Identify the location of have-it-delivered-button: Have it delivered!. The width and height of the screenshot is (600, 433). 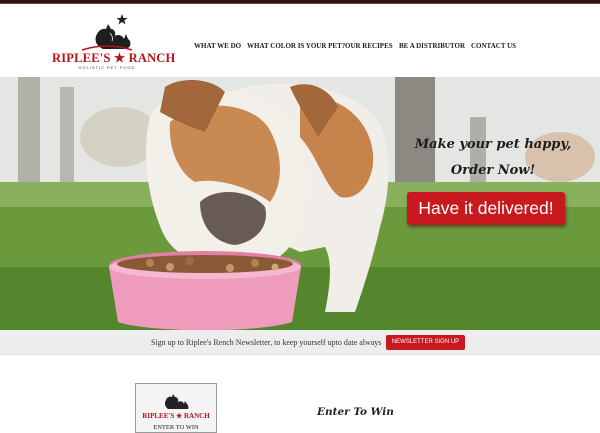
(486, 208).